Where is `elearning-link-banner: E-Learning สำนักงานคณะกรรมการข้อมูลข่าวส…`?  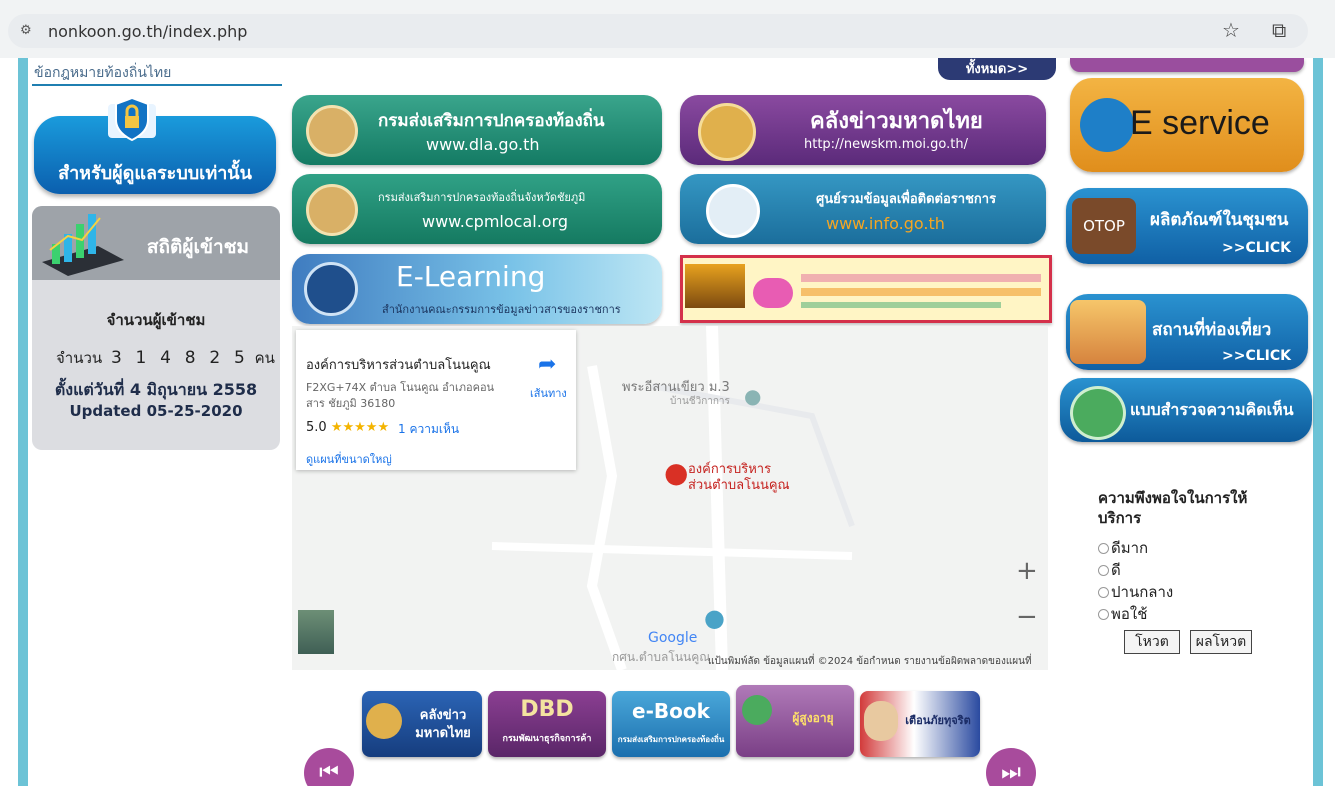
elearning-link-banner: E-Learning สำนักงานคณะกรรมการข้อมูลข่าวส… is located at coordinates (477, 289).